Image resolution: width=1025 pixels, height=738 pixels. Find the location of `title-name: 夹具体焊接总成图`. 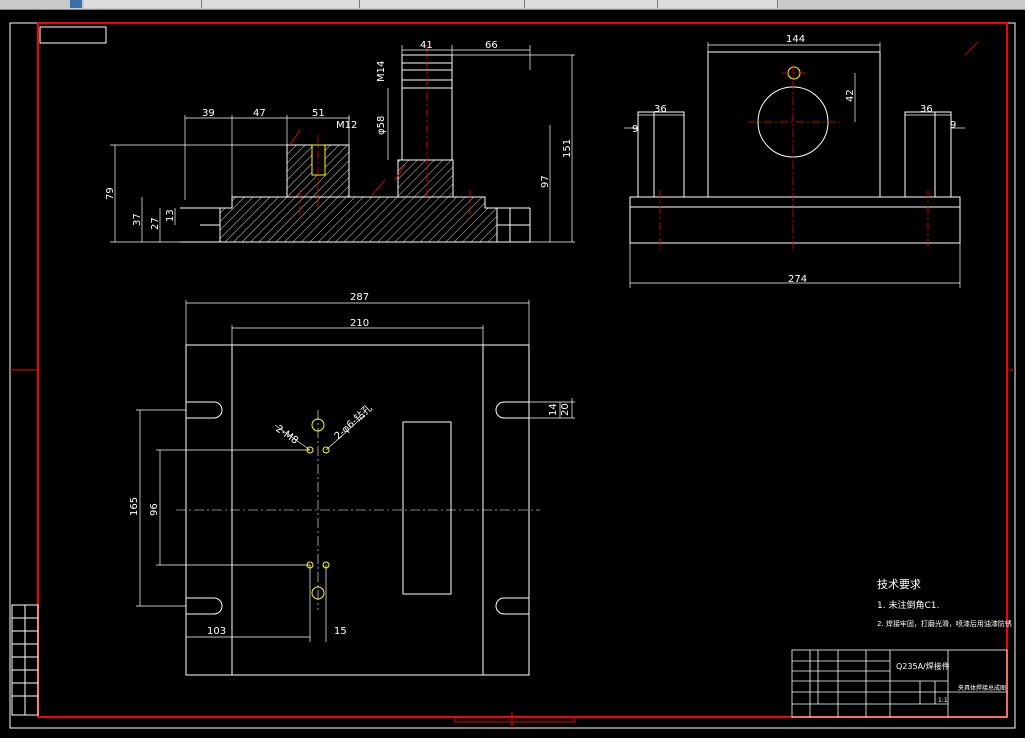

title-name: 夹具体焊接总成图 is located at coordinates (982, 688).